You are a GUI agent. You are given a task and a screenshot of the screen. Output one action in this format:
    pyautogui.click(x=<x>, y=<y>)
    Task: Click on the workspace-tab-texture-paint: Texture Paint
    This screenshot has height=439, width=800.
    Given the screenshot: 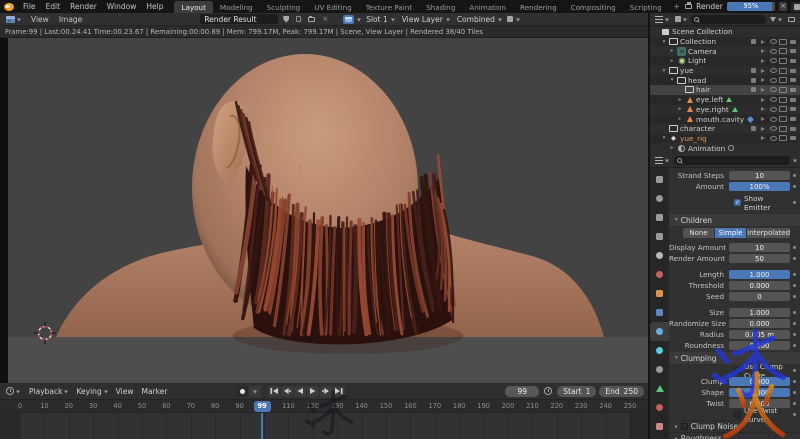 What is the action you would take?
    pyautogui.click(x=389, y=7)
    